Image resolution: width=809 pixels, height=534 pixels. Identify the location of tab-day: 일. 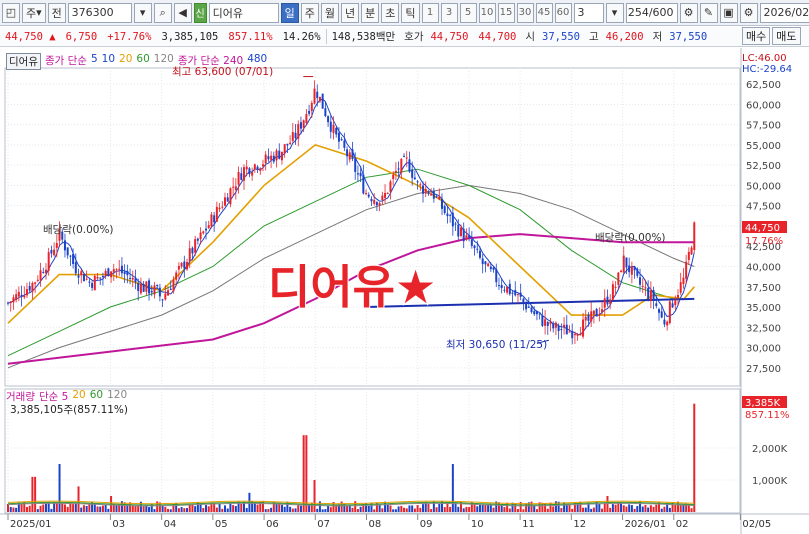
(289, 12).